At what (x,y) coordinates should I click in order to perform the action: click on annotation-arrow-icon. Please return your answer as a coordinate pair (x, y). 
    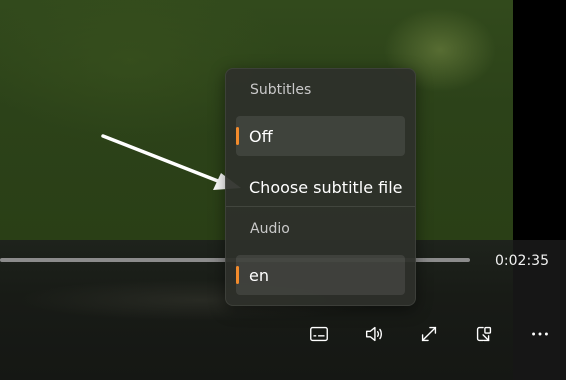
    Looking at the image, I should click on (171, 162).